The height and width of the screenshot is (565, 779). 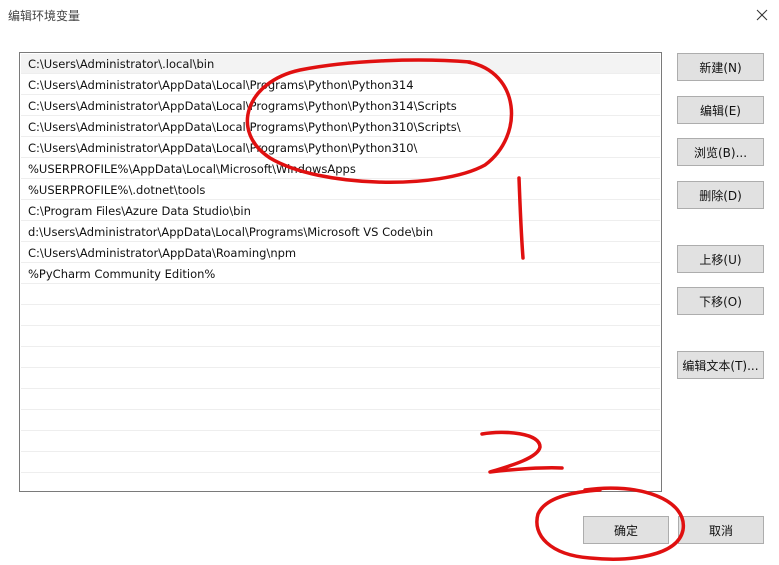 I want to click on ok-button: 确定, so click(x=626, y=530).